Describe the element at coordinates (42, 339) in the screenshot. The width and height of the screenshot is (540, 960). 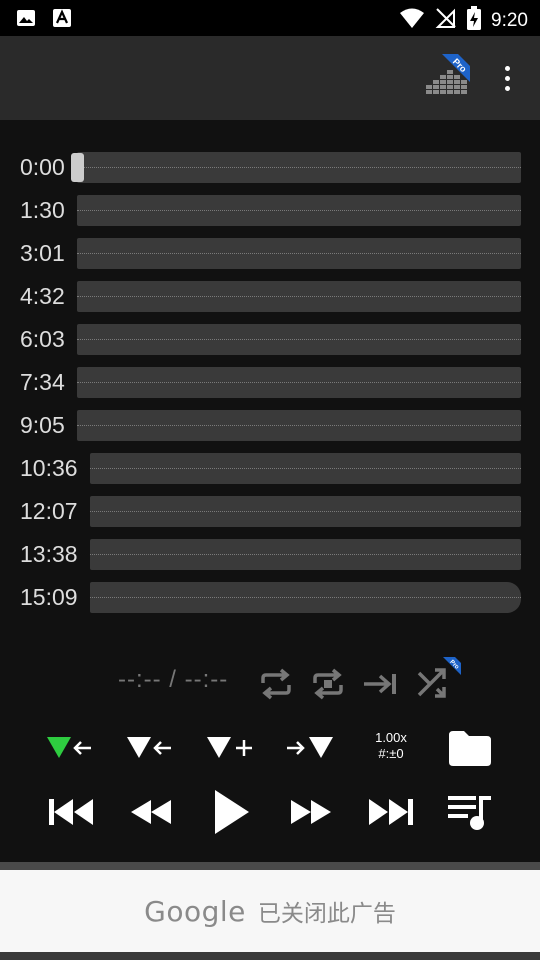
I see `timeline-marker-time: 6:03` at that location.